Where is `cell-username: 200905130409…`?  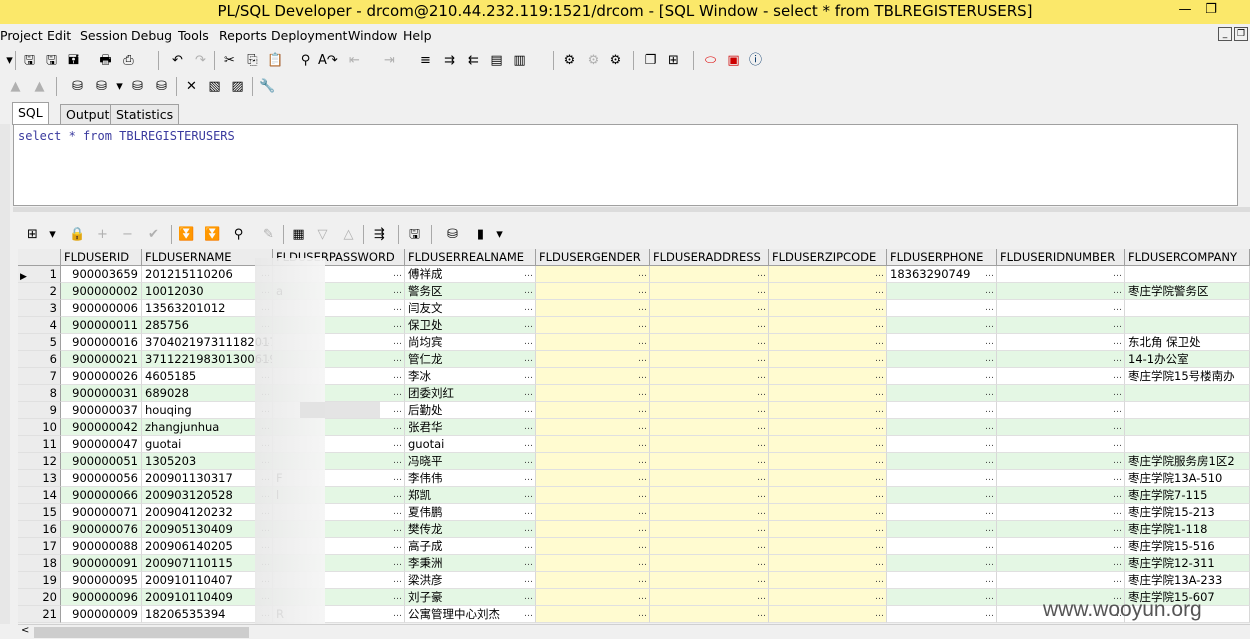 cell-username: 200905130409… is located at coordinates (207, 529).